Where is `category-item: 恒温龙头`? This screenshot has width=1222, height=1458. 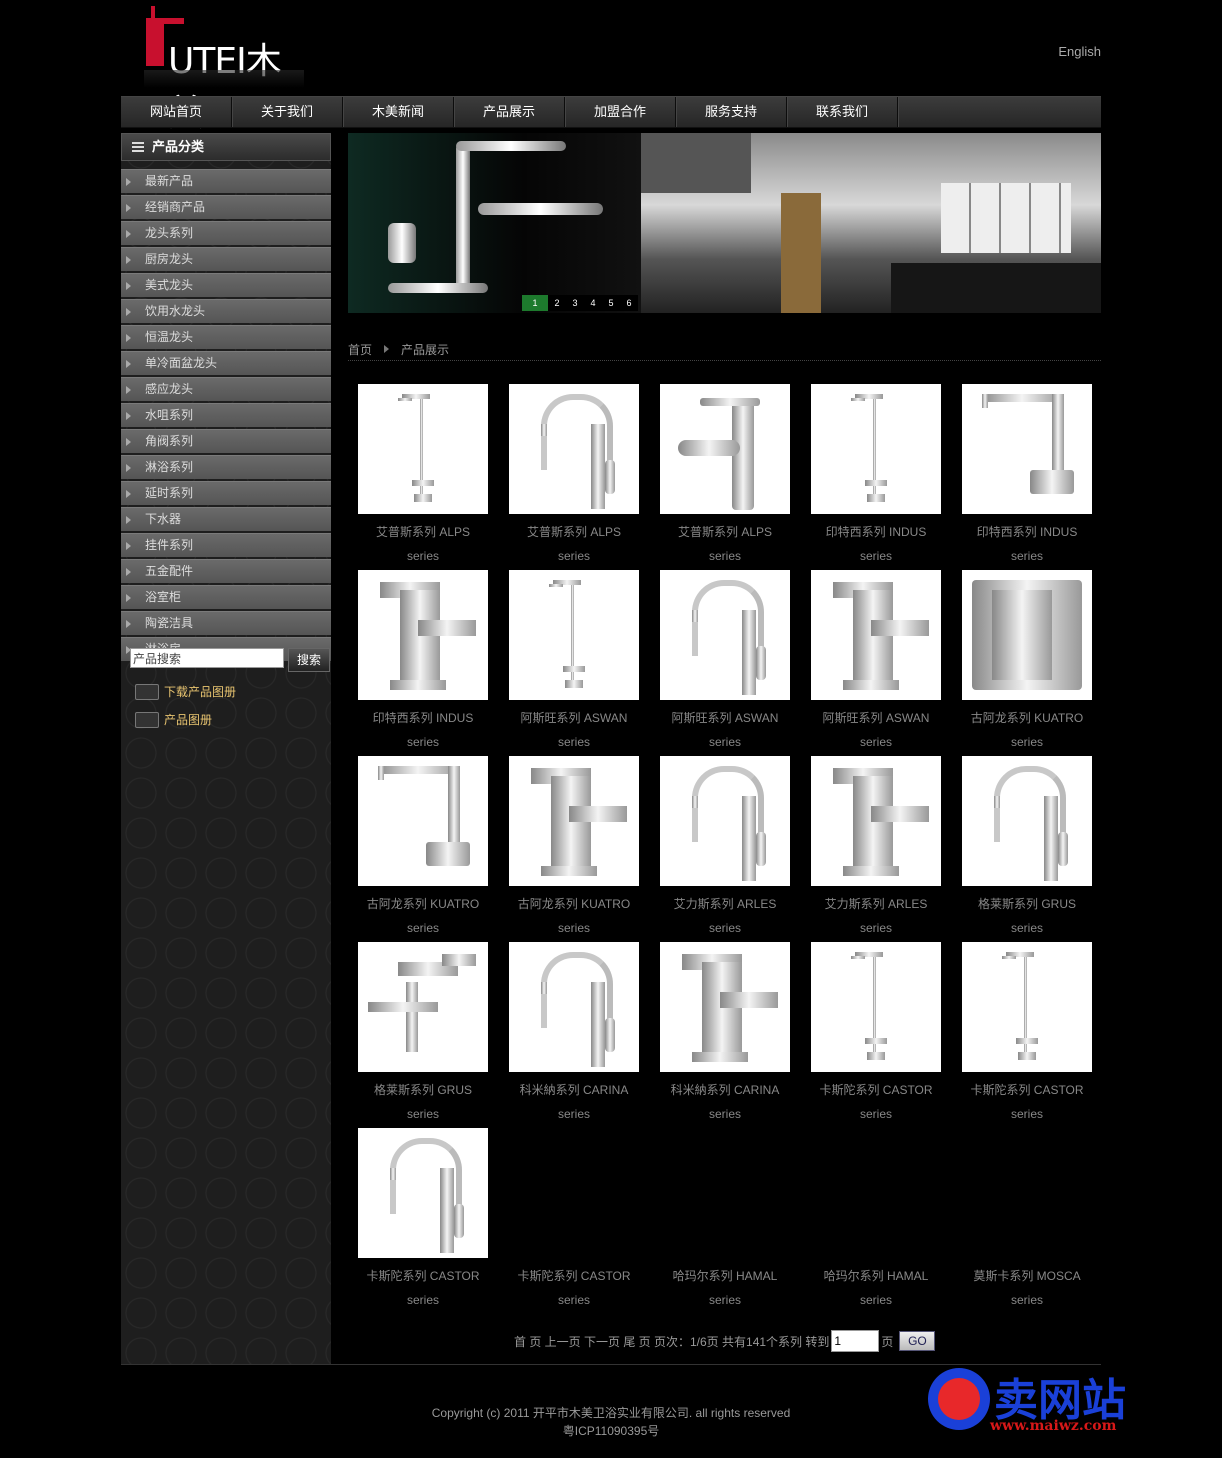
category-item: 恒温龙头 is located at coordinates (226, 337).